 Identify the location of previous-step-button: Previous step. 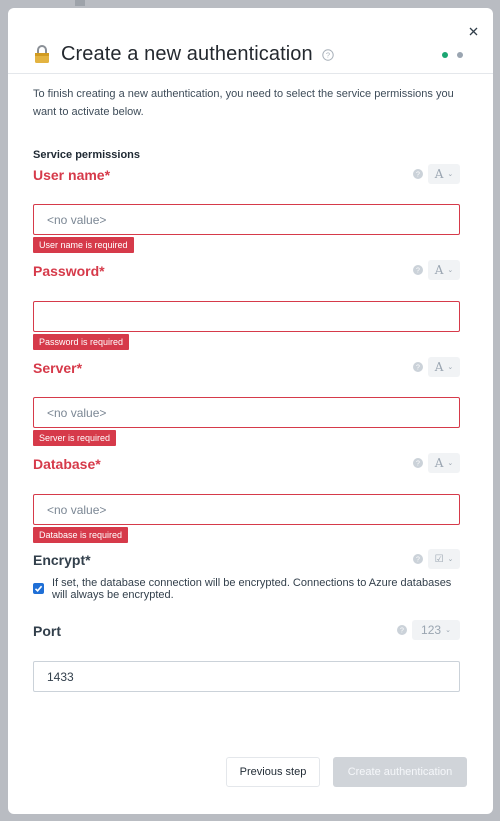
(273, 772).